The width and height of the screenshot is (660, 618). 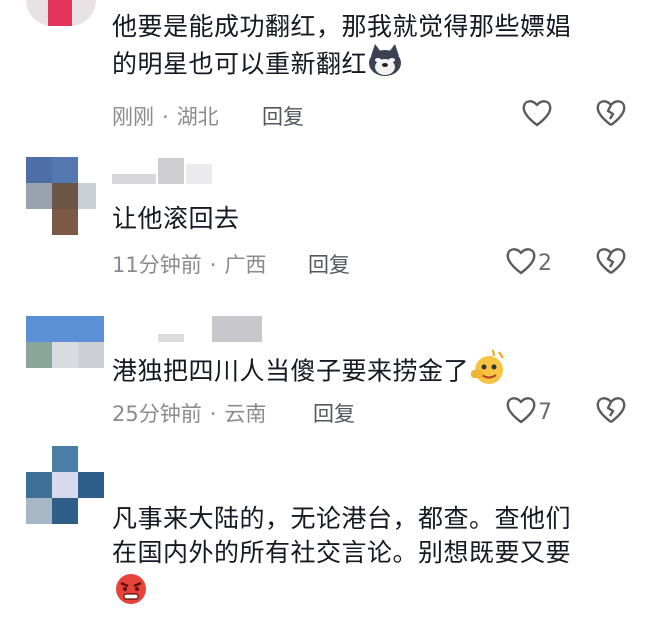 I want to click on like-count: 7, so click(x=545, y=412).